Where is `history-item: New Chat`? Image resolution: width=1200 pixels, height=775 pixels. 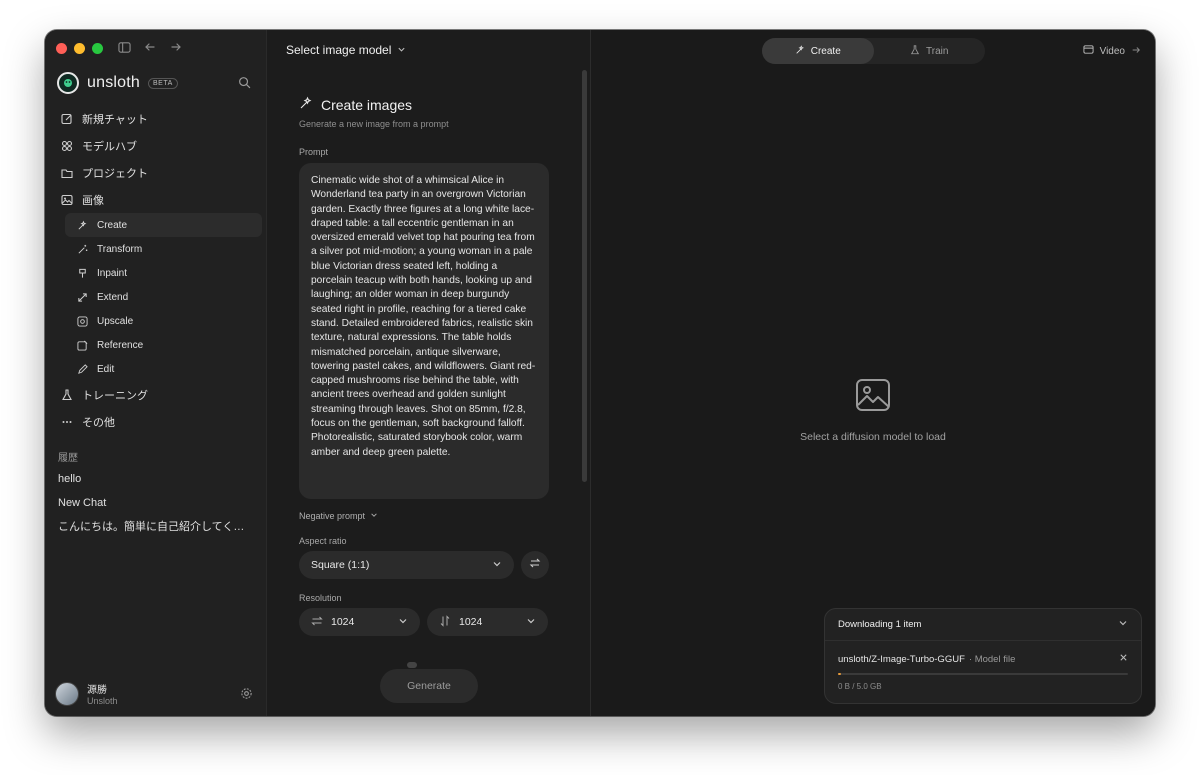
history-item: New Chat is located at coordinates (155, 503).